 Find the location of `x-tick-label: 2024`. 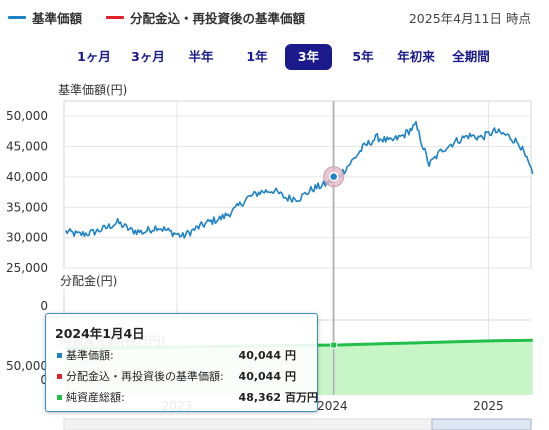

x-tick-label: 2024 is located at coordinates (332, 406).